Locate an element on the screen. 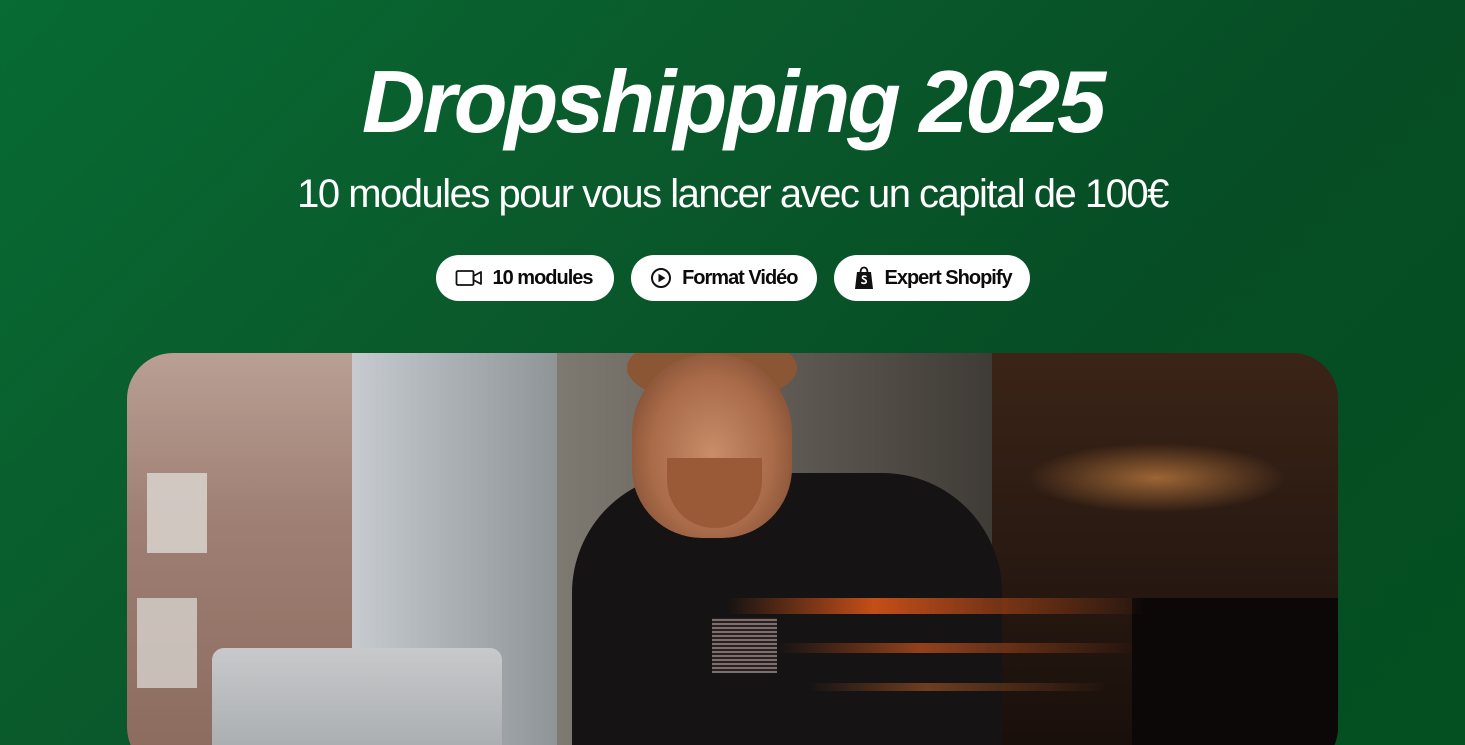  play-circle-icon is located at coordinates (661, 278).